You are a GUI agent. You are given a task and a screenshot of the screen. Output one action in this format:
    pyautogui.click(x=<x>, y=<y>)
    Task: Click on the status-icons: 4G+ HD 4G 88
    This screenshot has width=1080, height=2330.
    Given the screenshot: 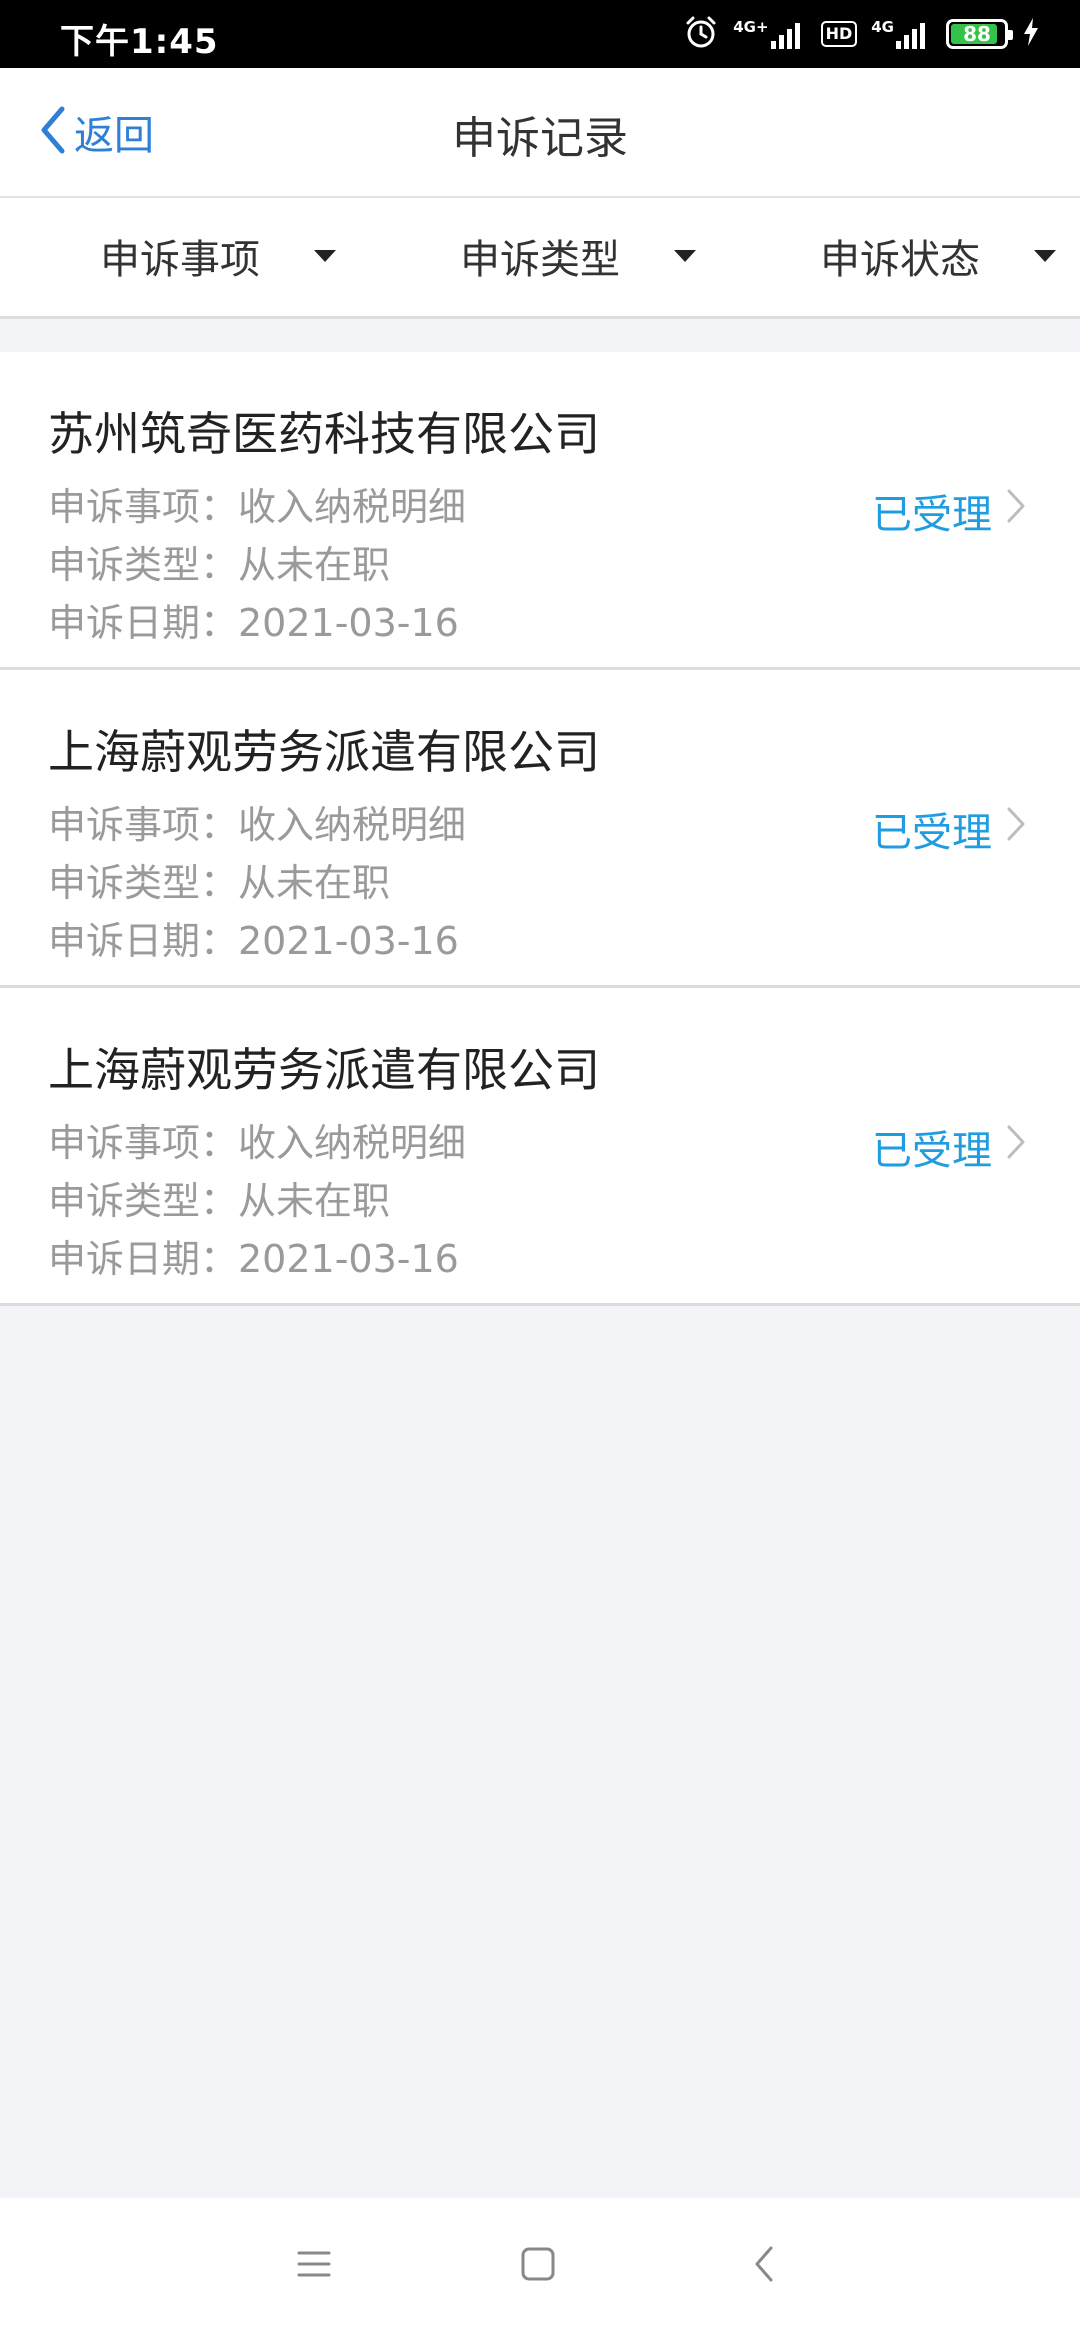 What is the action you would take?
    pyautogui.click(x=861, y=34)
    